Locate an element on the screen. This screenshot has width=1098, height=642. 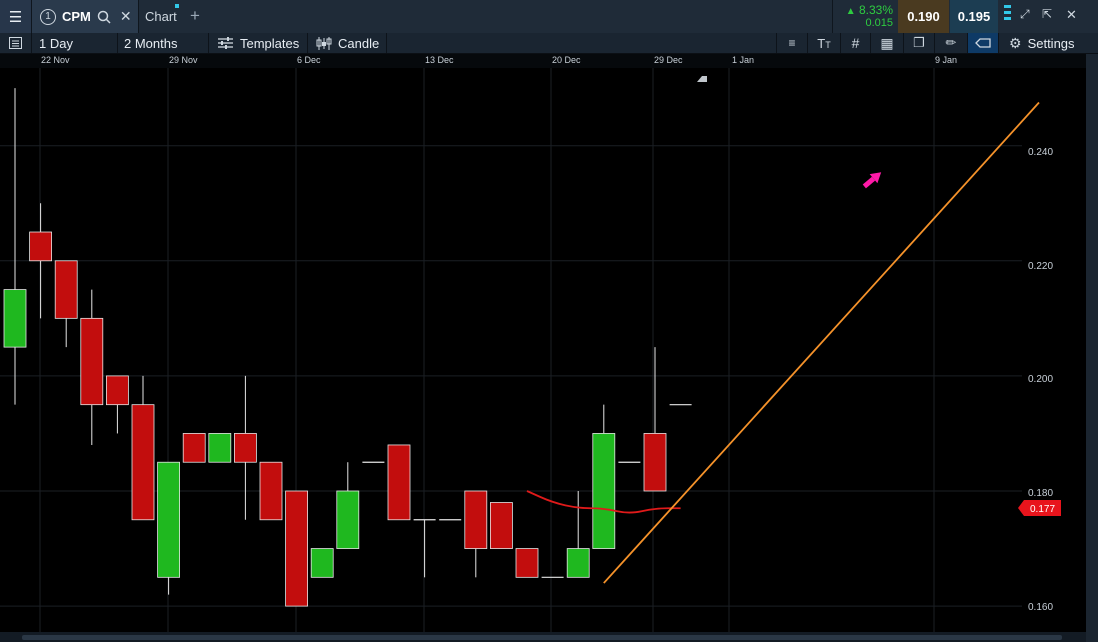
date-label: 1 Jan is located at coordinates (743, 60).